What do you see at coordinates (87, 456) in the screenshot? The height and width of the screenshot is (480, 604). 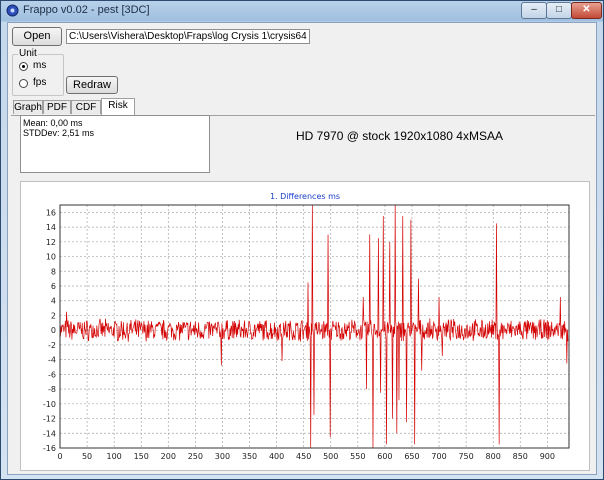 I see `x-tick-label: 50` at bounding box center [87, 456].